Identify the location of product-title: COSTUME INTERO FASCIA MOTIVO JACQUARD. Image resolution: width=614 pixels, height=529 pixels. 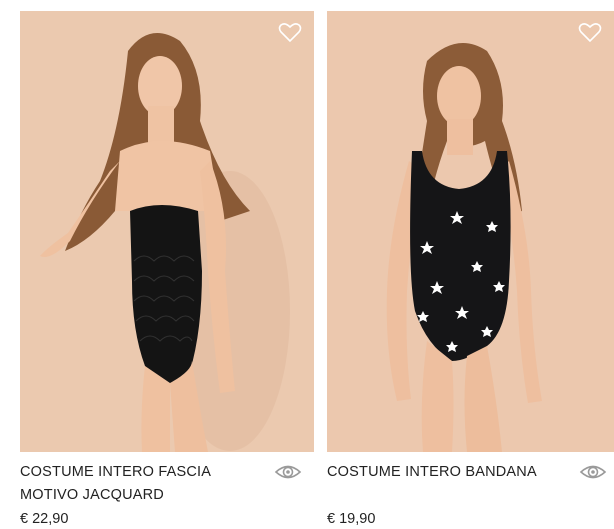
(140, 484).